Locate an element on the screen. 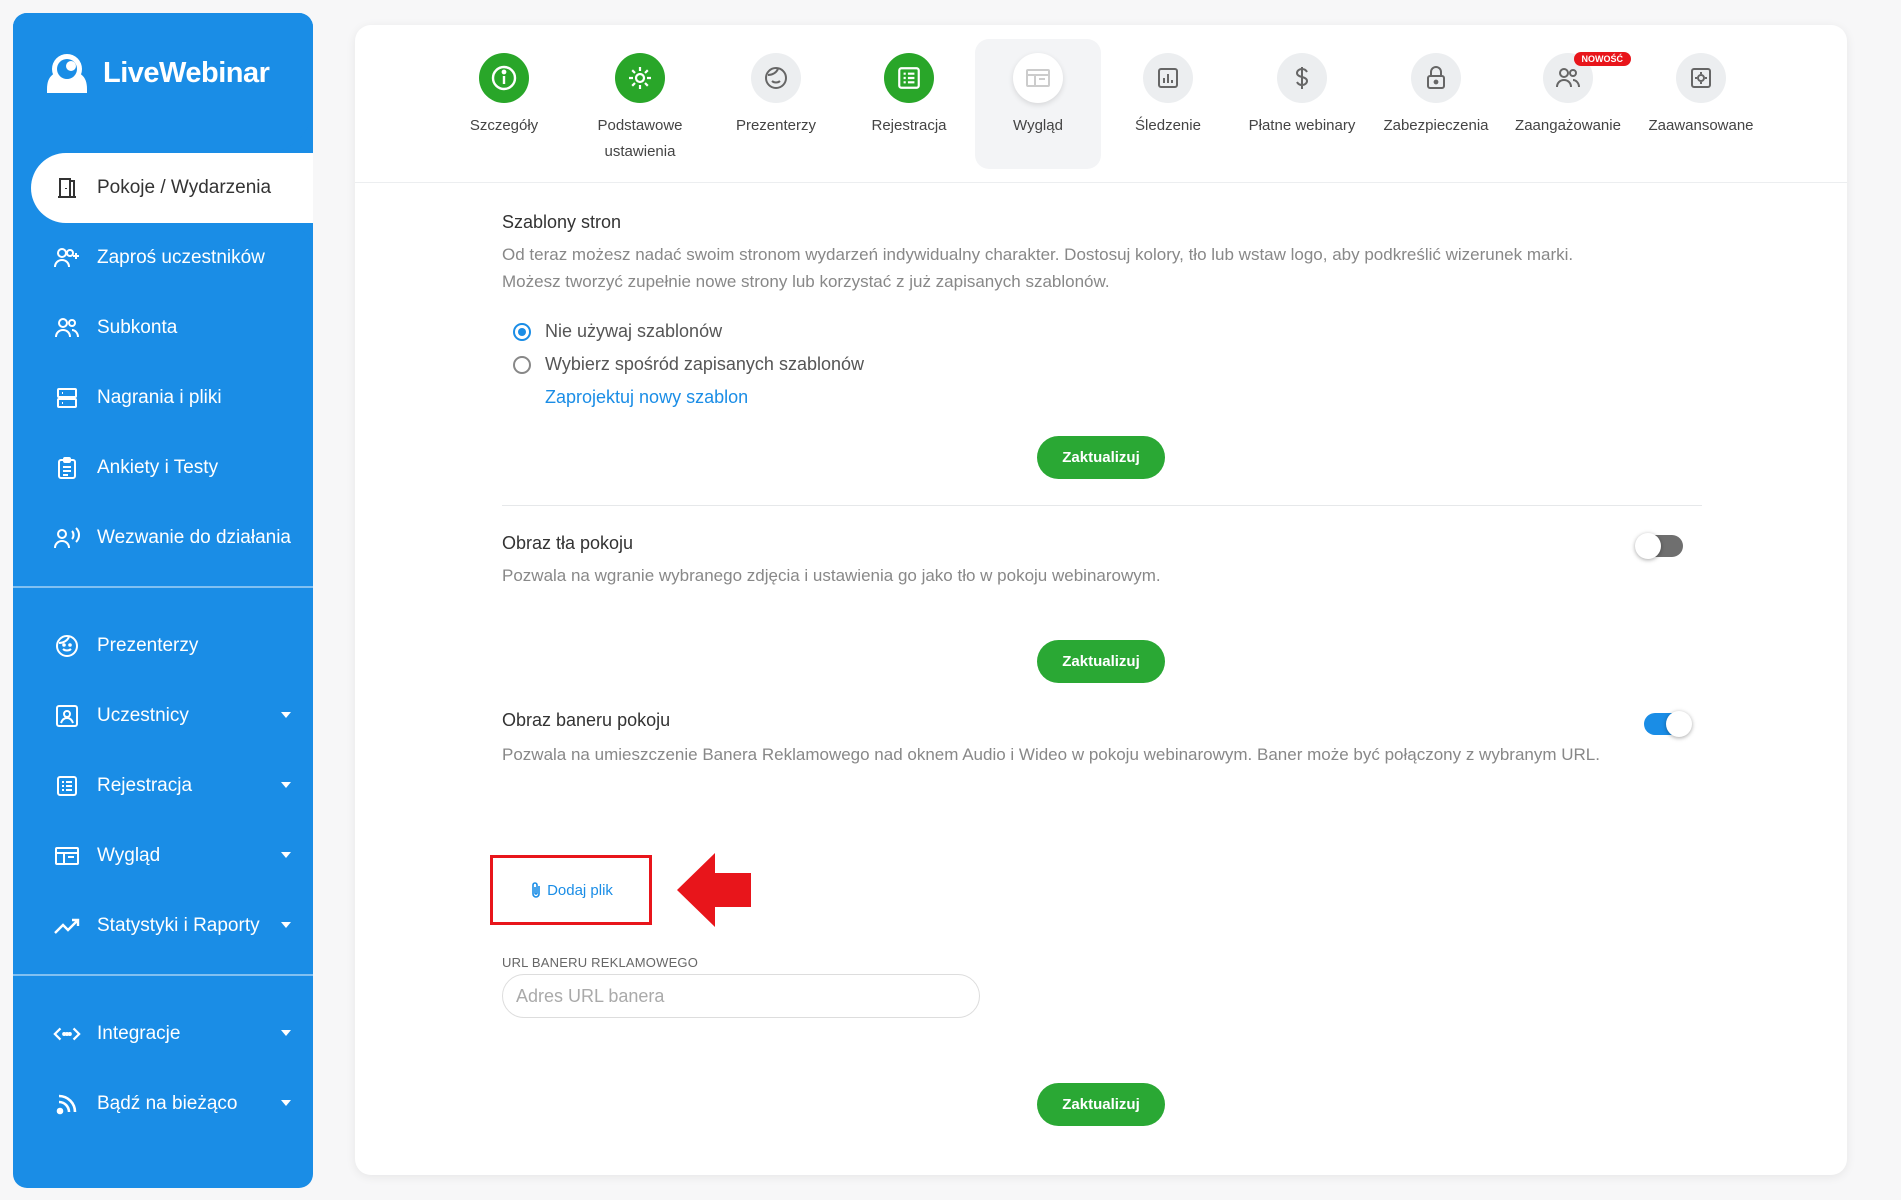 The image size is (1901, 1200). sidebar-item-cta: Wezwanie do działania is located at coordinates (163, 538).